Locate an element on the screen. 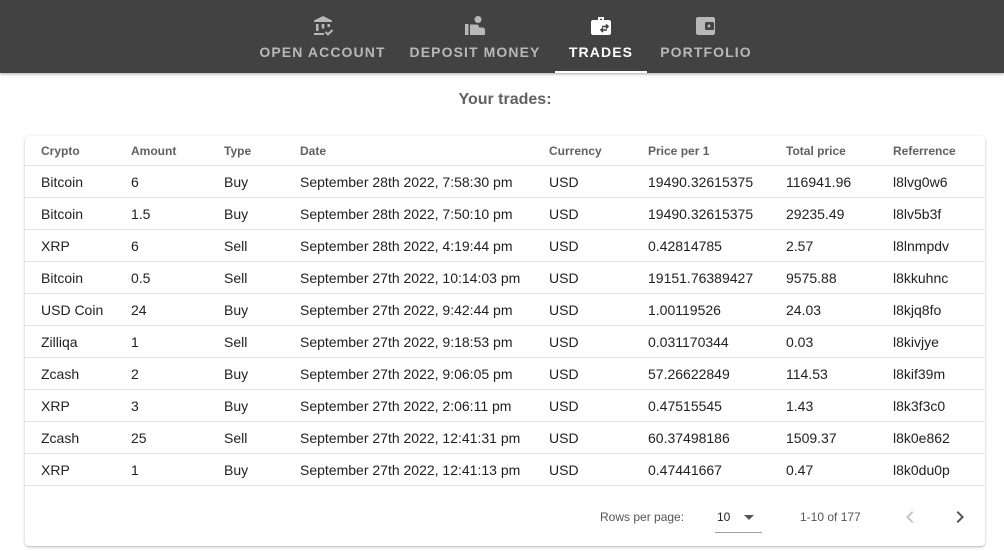  cell-date: September 27th 2022, 9:42:44 pm is located at coordinates (406, 309).